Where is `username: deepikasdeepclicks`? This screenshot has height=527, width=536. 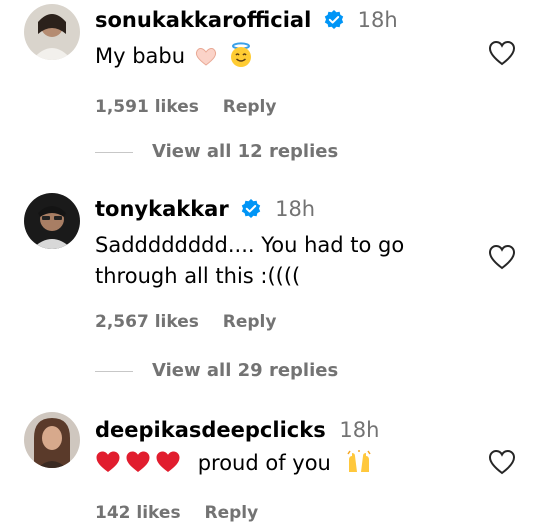 username: deepikasdeepclicks is located at coordinates (210, 430).